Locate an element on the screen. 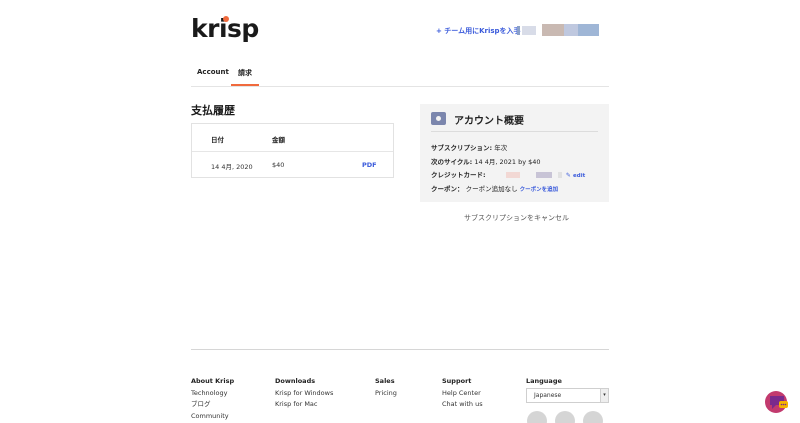  footer-heading-support: Support is located at coordinates (457, 381).